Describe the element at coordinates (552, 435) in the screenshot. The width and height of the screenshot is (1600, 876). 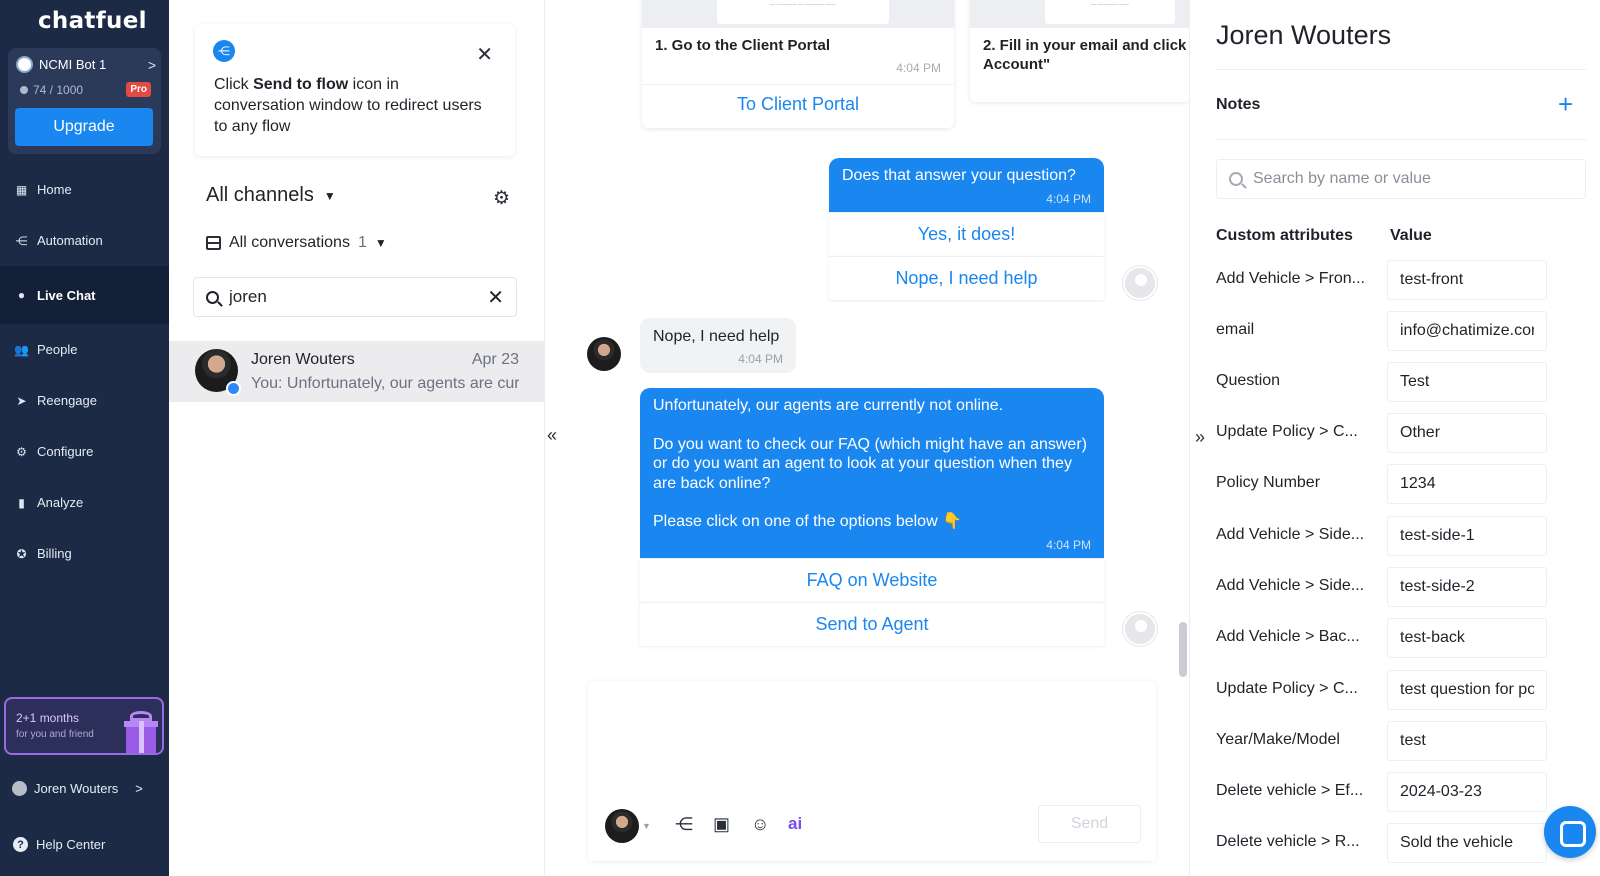
I see `collapse-panel-icon: «` at that location.